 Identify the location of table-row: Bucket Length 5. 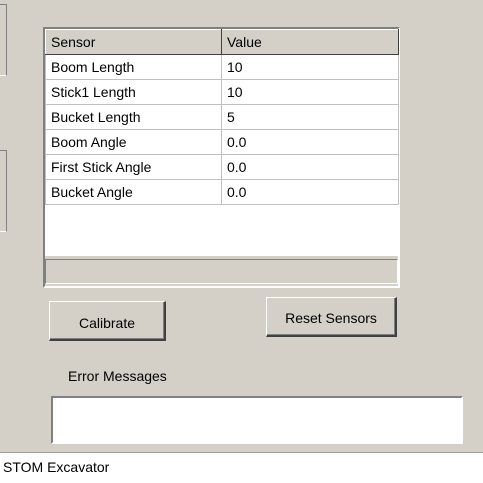
(222, 117).